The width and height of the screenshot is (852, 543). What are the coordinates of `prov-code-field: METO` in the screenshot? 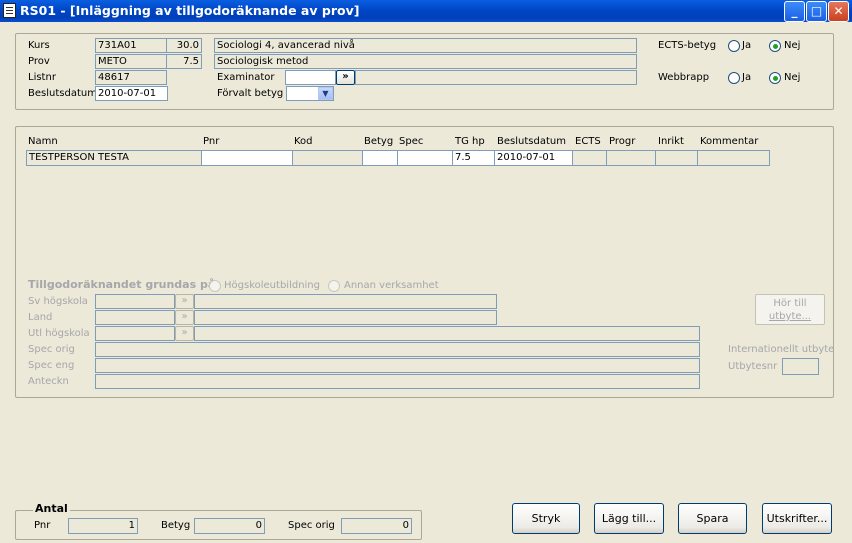 It's located at (131, 61).